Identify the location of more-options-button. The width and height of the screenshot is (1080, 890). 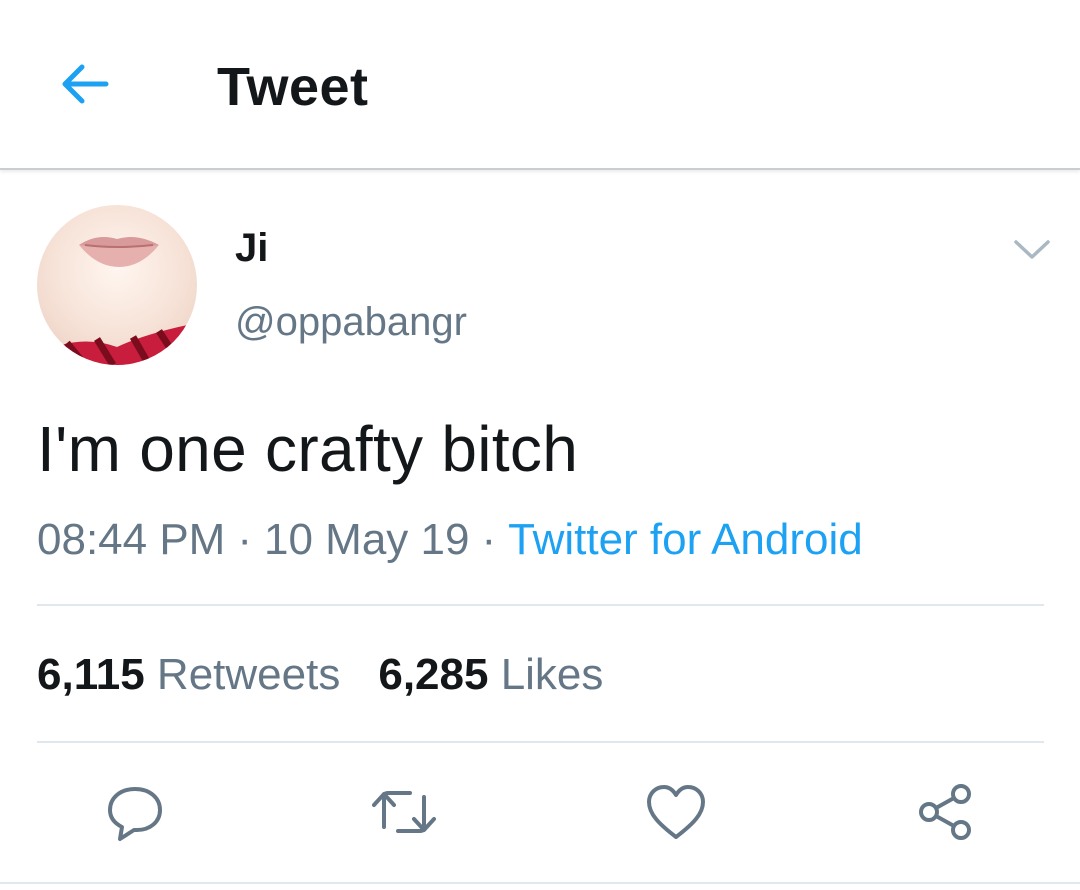
(1032, 250).